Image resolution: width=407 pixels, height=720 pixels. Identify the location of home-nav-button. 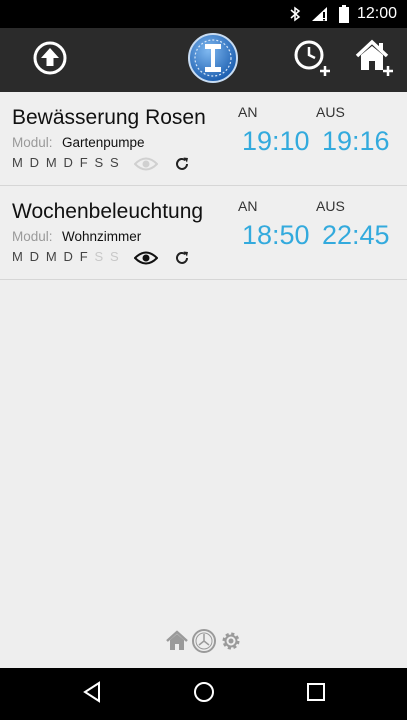
(204, 694).